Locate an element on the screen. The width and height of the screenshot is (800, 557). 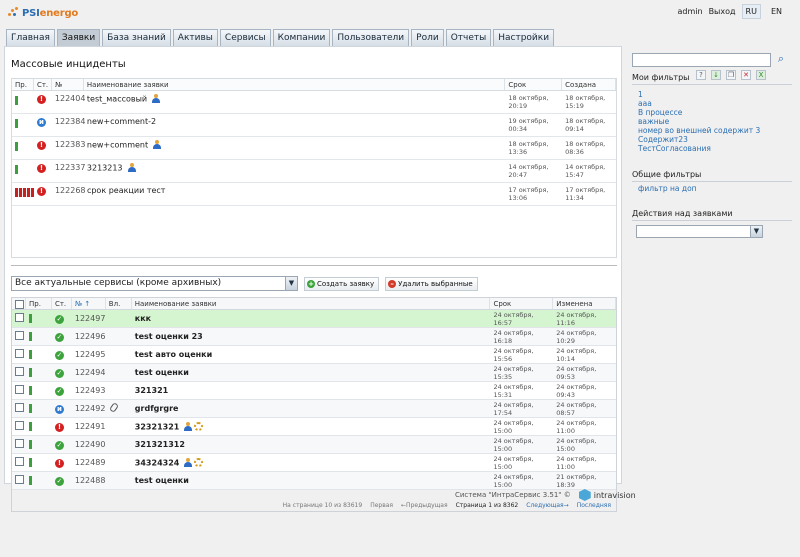
request-name-cell: 321321 is located at coordinates (311, 390).